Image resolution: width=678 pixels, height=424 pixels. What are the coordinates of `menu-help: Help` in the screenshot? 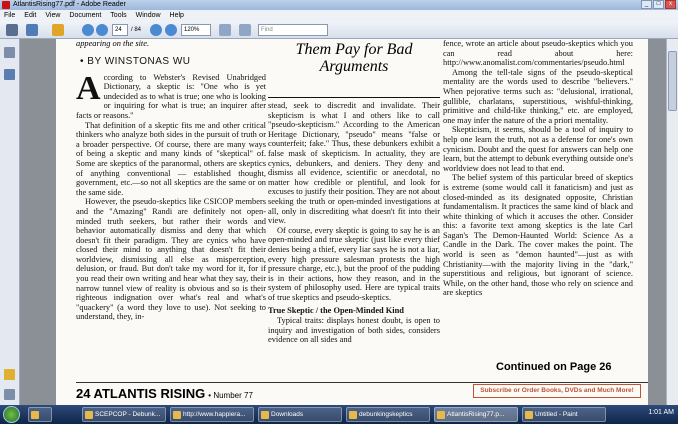 It's located at (177, 15).